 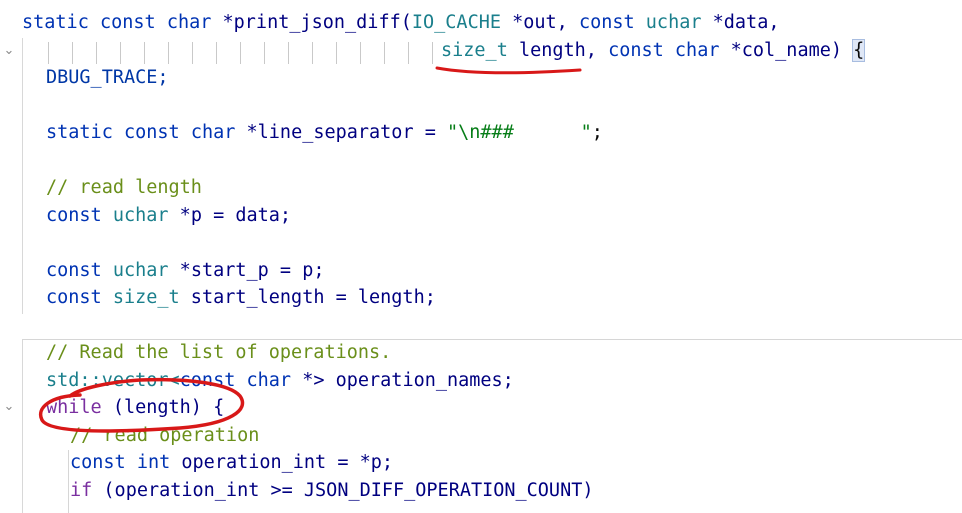 What do you see at coordinates (153, 462) in the screenshot?
I see `keyword: int` at bounding box center [153, 462].